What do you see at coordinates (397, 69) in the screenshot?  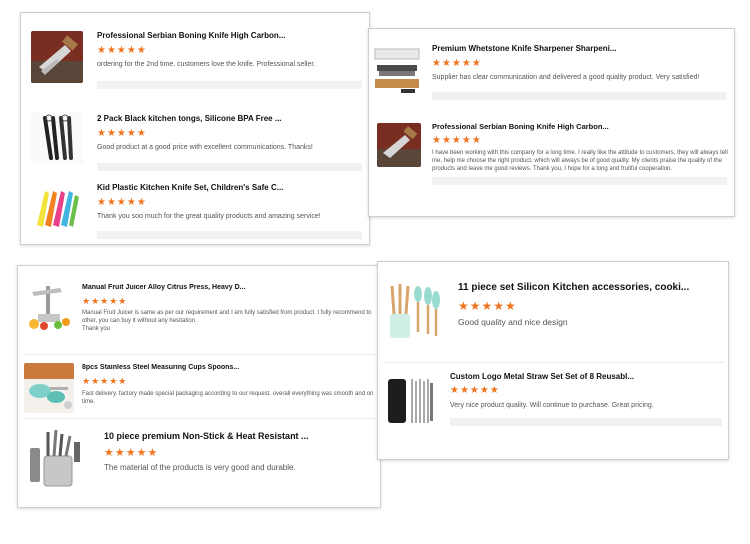 I see `whetstone-sharpener-image` at bounding box center [397, 69].